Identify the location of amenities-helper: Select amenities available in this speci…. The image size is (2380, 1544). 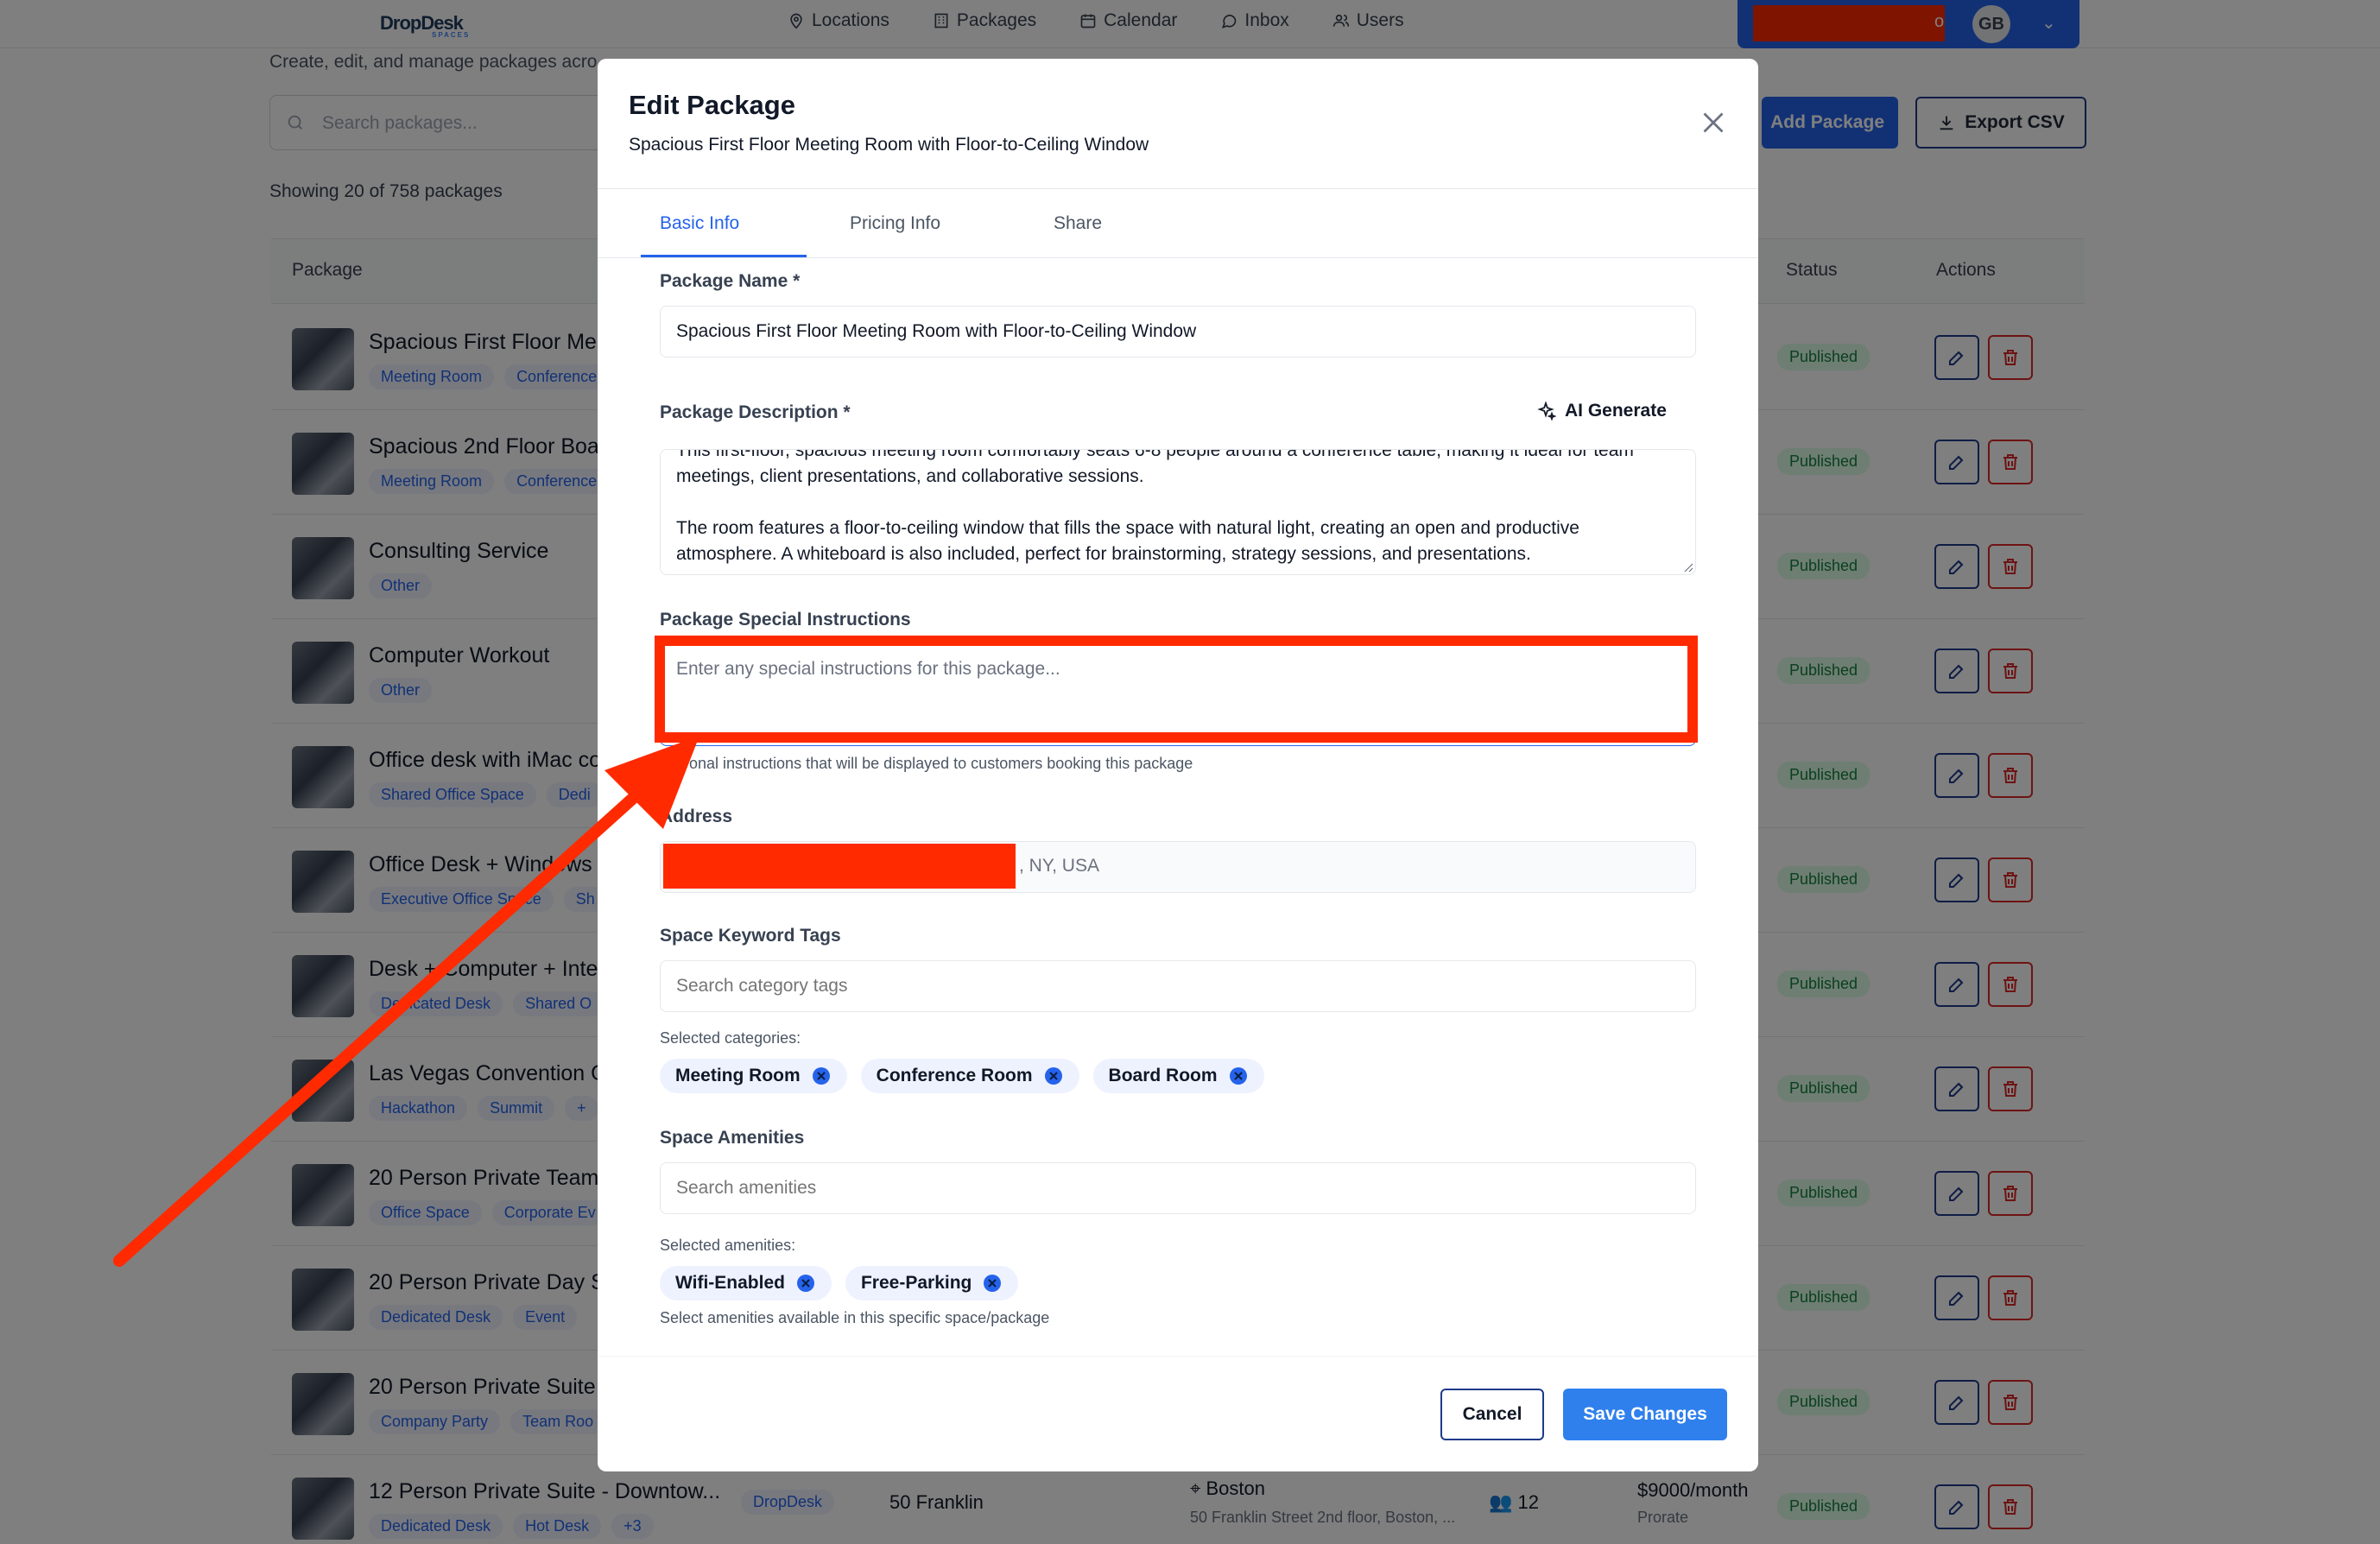
(855, 1317).